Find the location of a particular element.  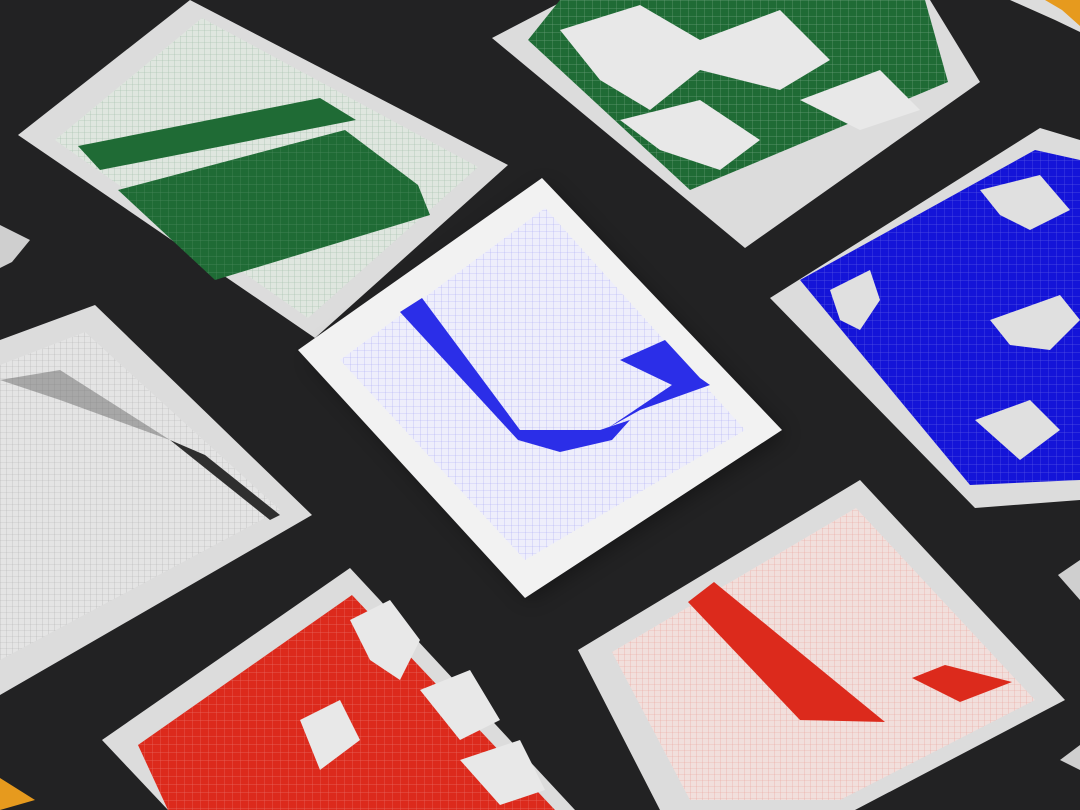

print-bottom-left-edge is located at coordinates (17, 794).